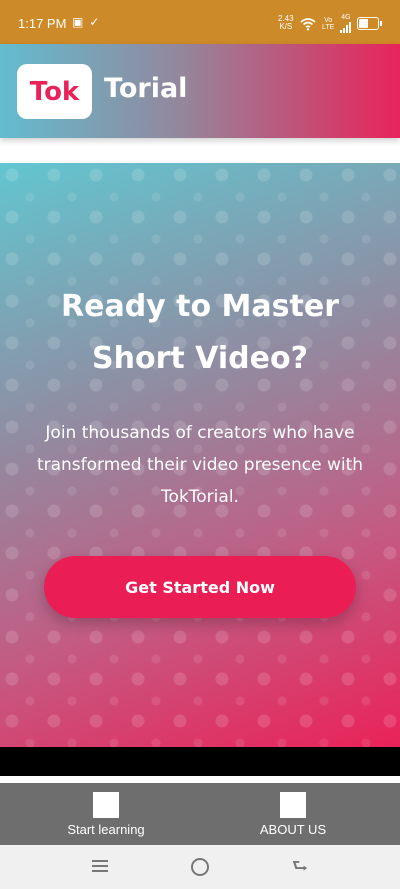 This screenshot has height=889, width=400. Describe the element at coordinates (100, 867) in the screenshot. I see `menu-icon` at that location.